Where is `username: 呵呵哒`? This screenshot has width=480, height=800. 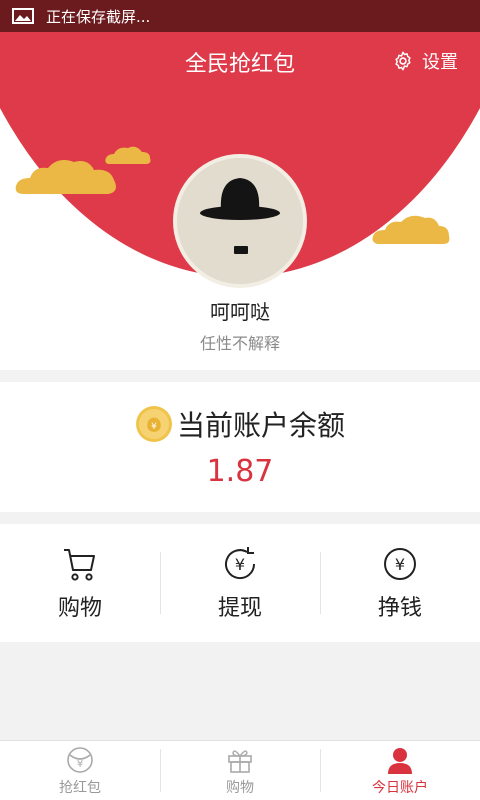 username: 呵呵哒 is located at coordinates (240, 312).